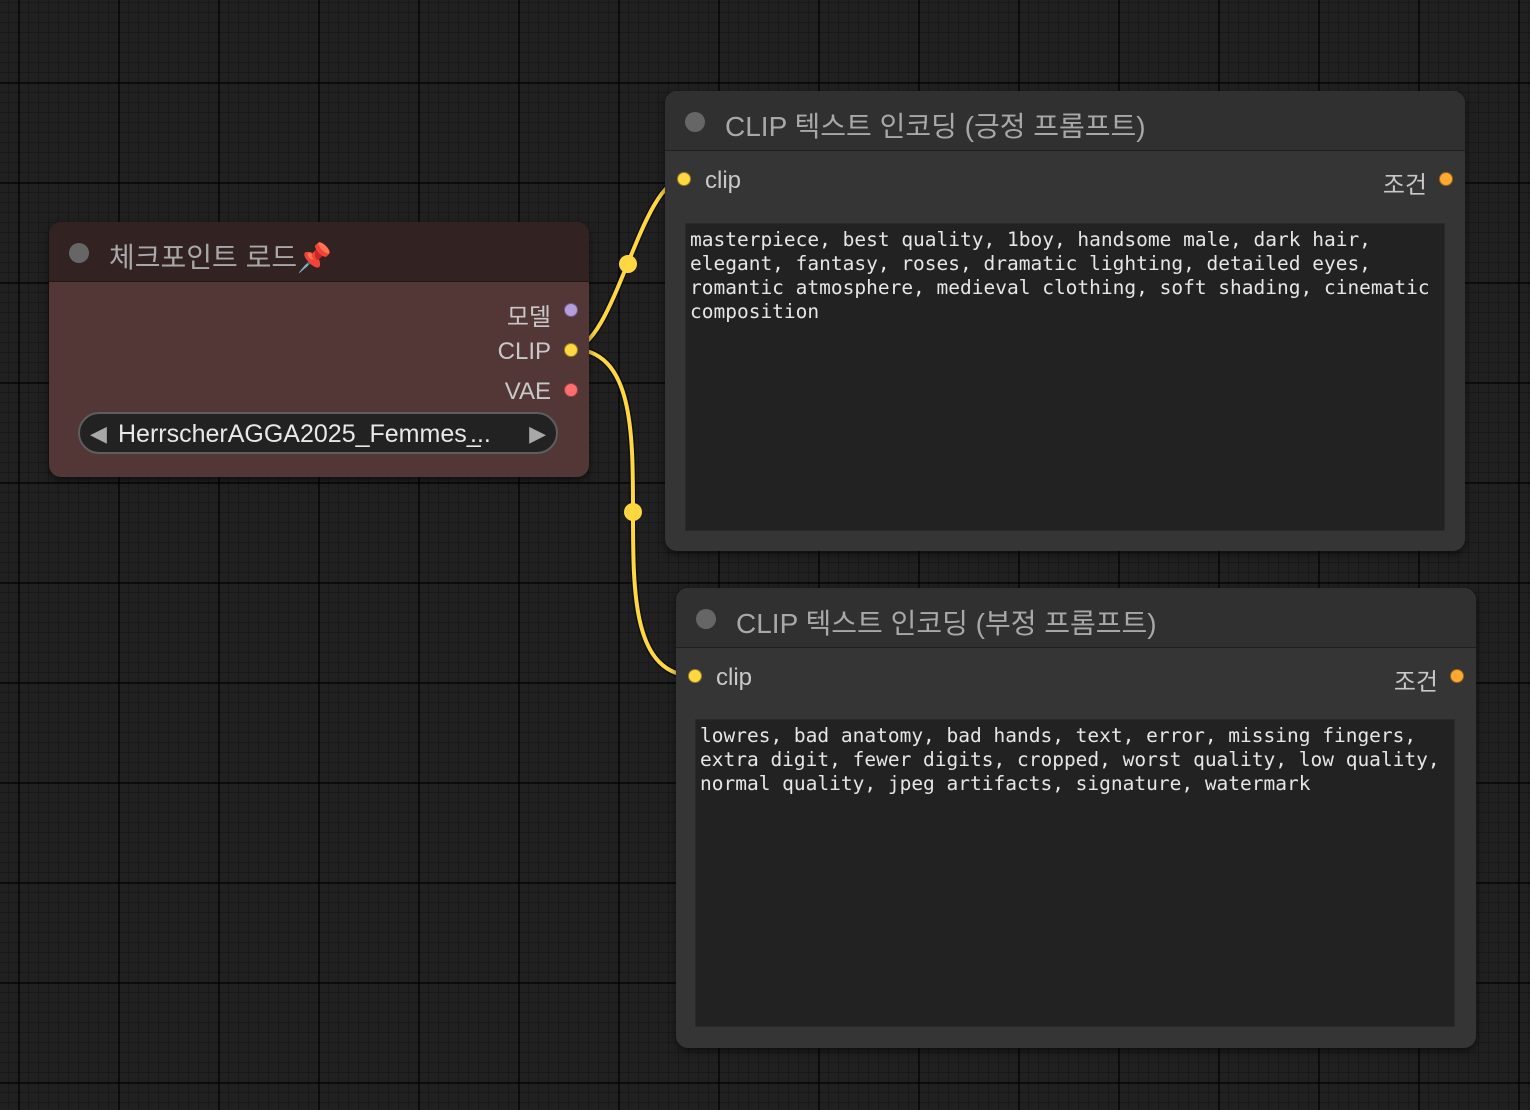 The height and width of the screenshot is (1110, 1530). I want to click on output-clip-dot-icon, so click(571, 350).